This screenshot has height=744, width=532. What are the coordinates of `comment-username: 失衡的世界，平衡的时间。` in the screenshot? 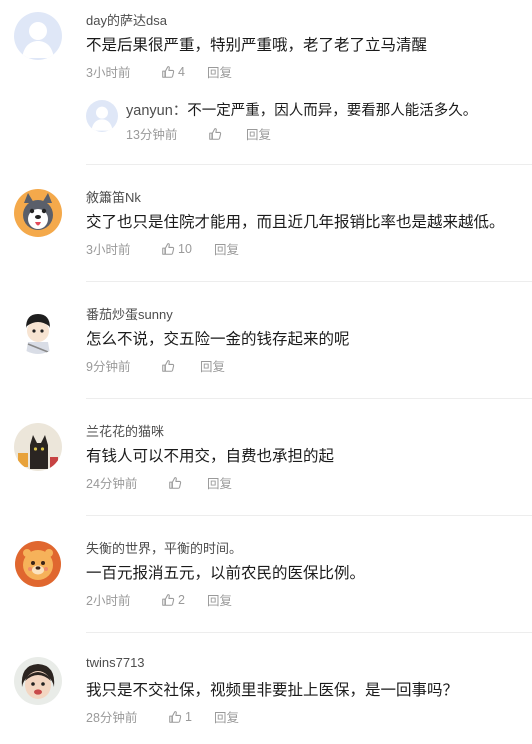 It's located at (164, 547).